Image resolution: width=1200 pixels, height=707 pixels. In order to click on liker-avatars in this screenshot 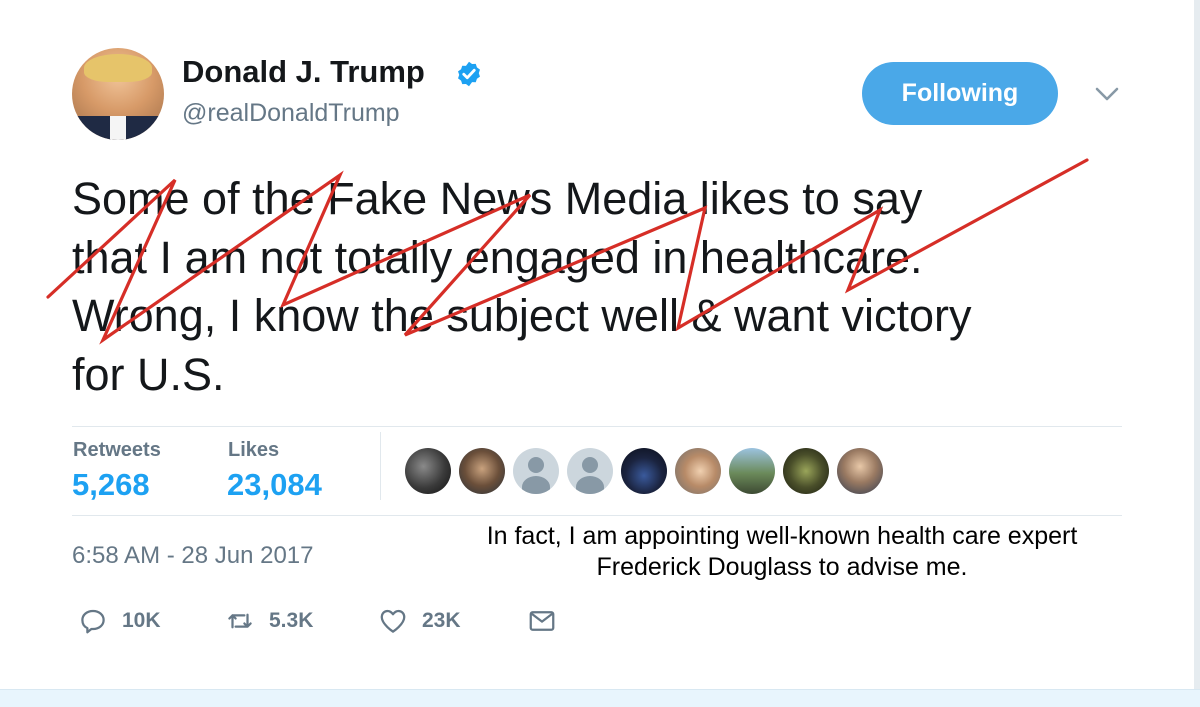, I will do `click(644, 471)`.